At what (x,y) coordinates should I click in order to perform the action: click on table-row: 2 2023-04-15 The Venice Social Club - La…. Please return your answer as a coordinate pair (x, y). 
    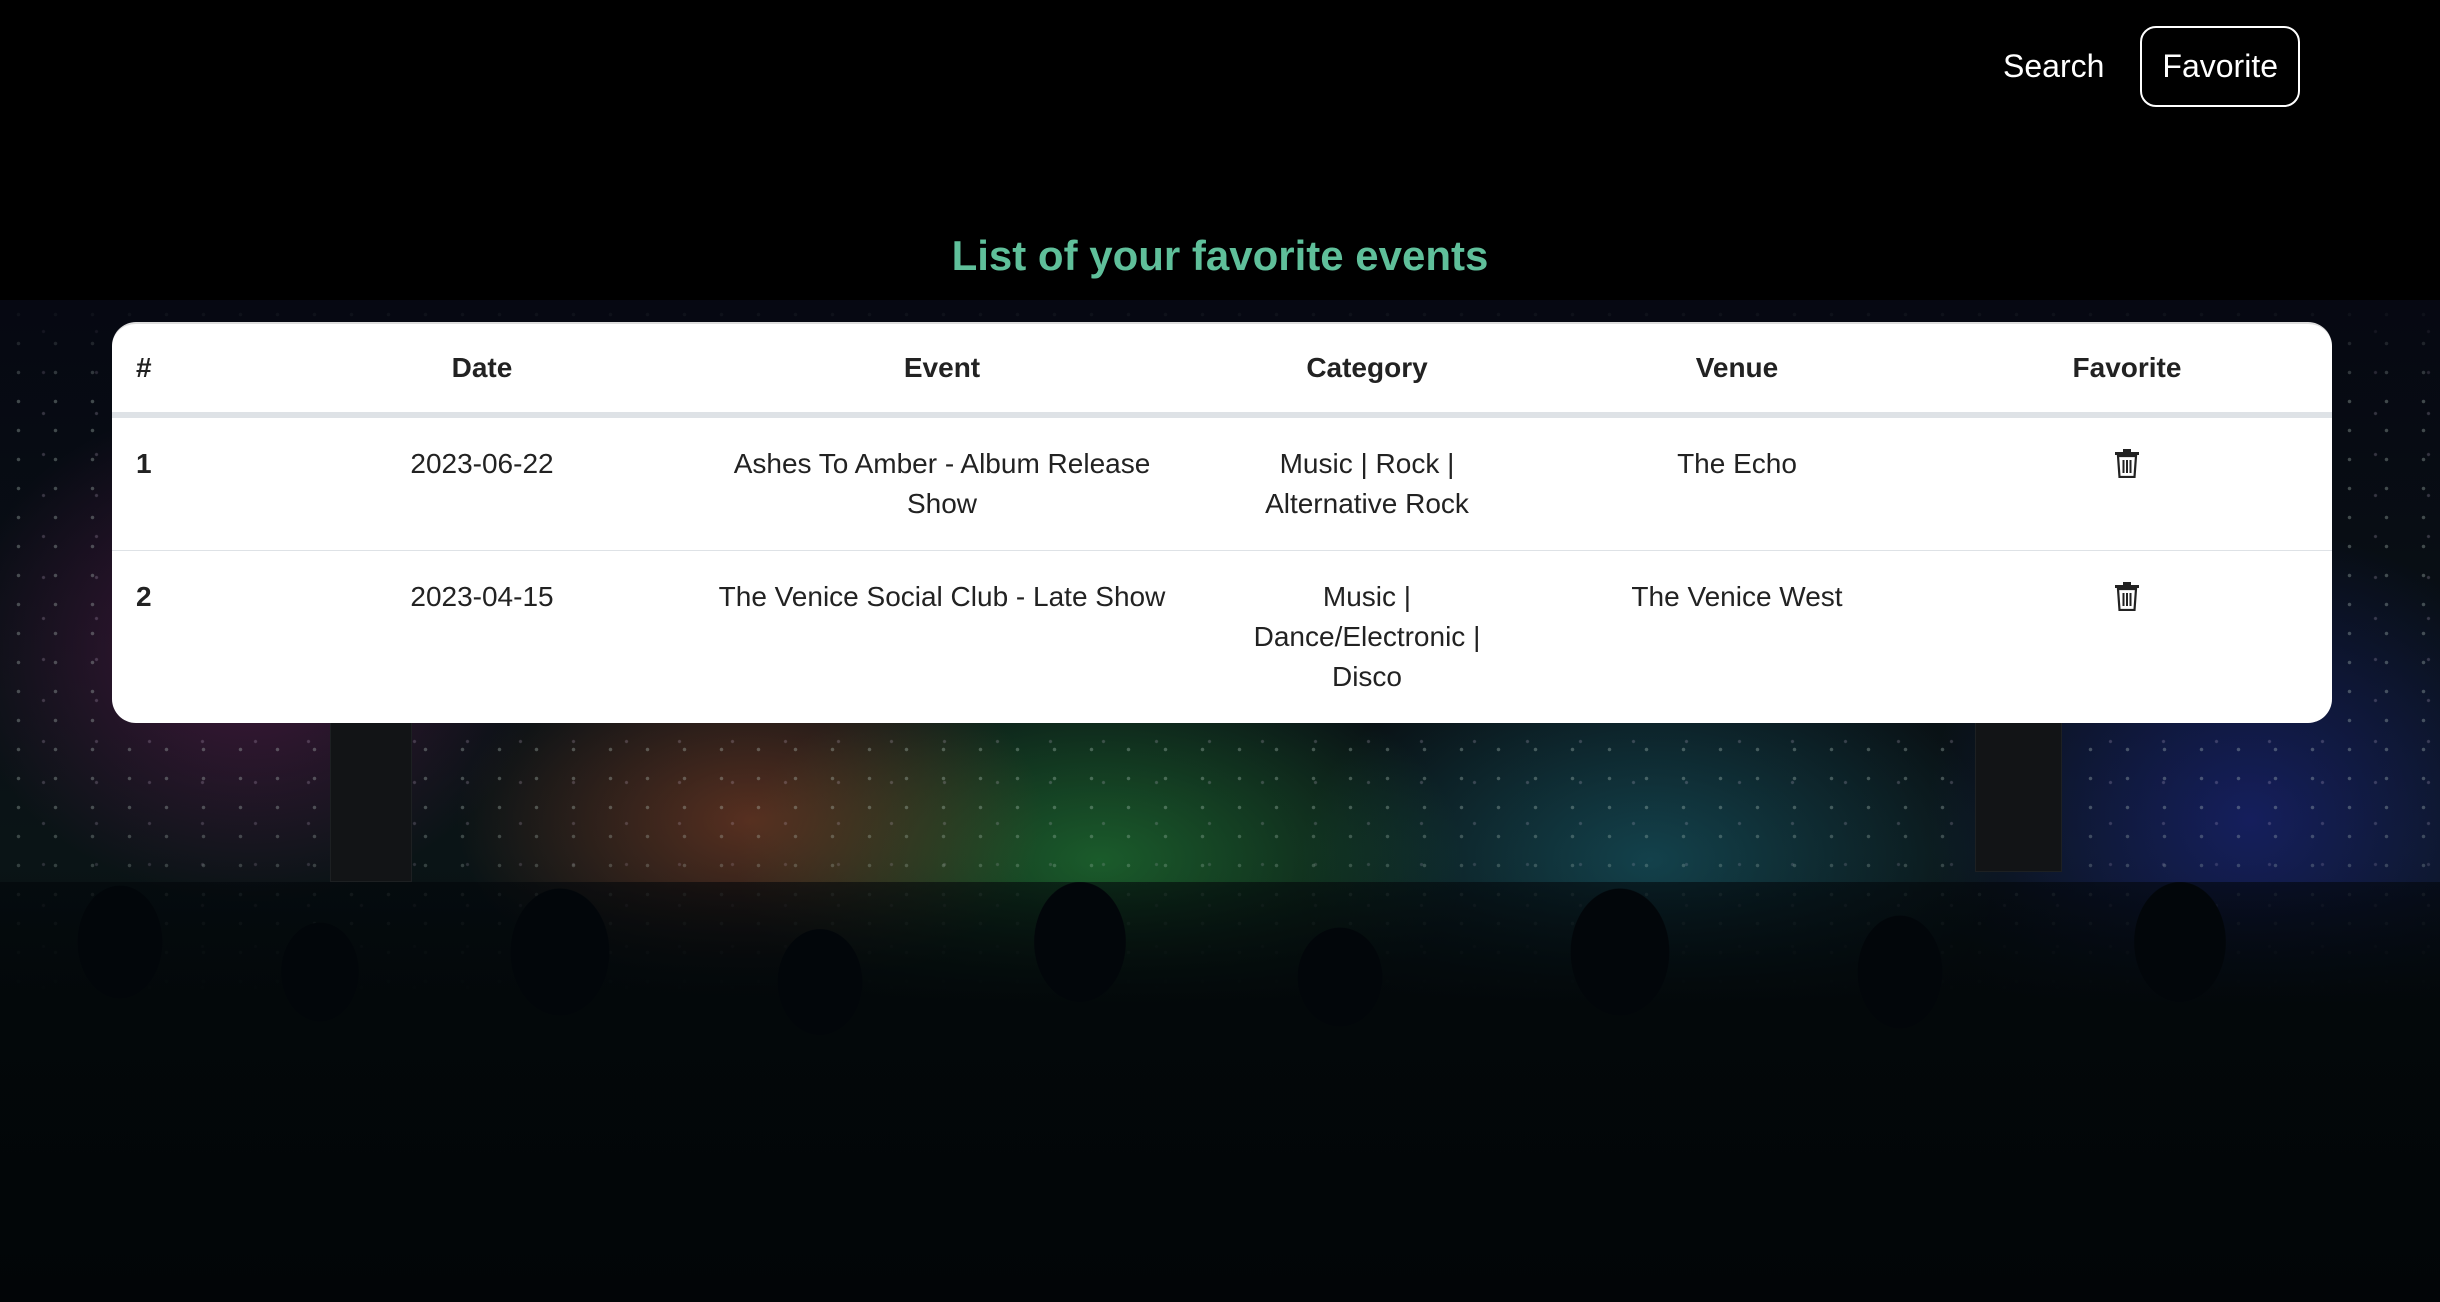
    Looking at the image, I should click on (1222, 637).